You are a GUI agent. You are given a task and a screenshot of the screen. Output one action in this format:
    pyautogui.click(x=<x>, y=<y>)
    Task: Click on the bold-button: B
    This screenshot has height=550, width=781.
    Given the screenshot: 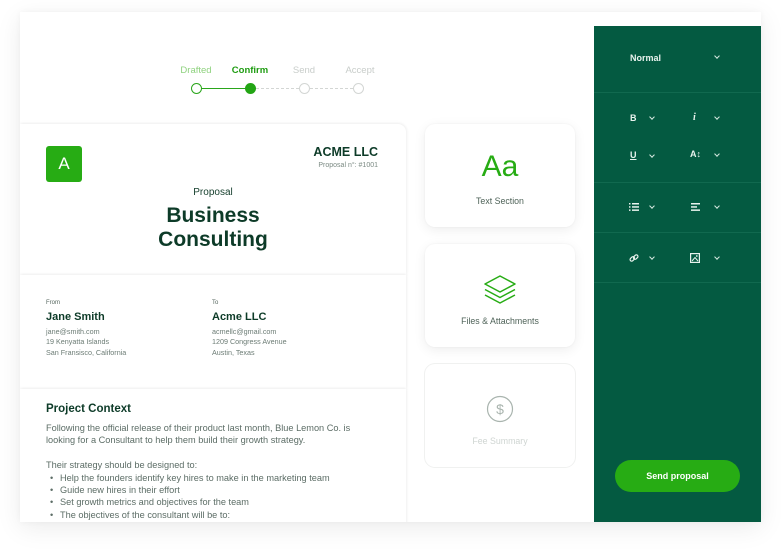 What is the action you would take?
    pyautogui.click(x=633, y=118)
    